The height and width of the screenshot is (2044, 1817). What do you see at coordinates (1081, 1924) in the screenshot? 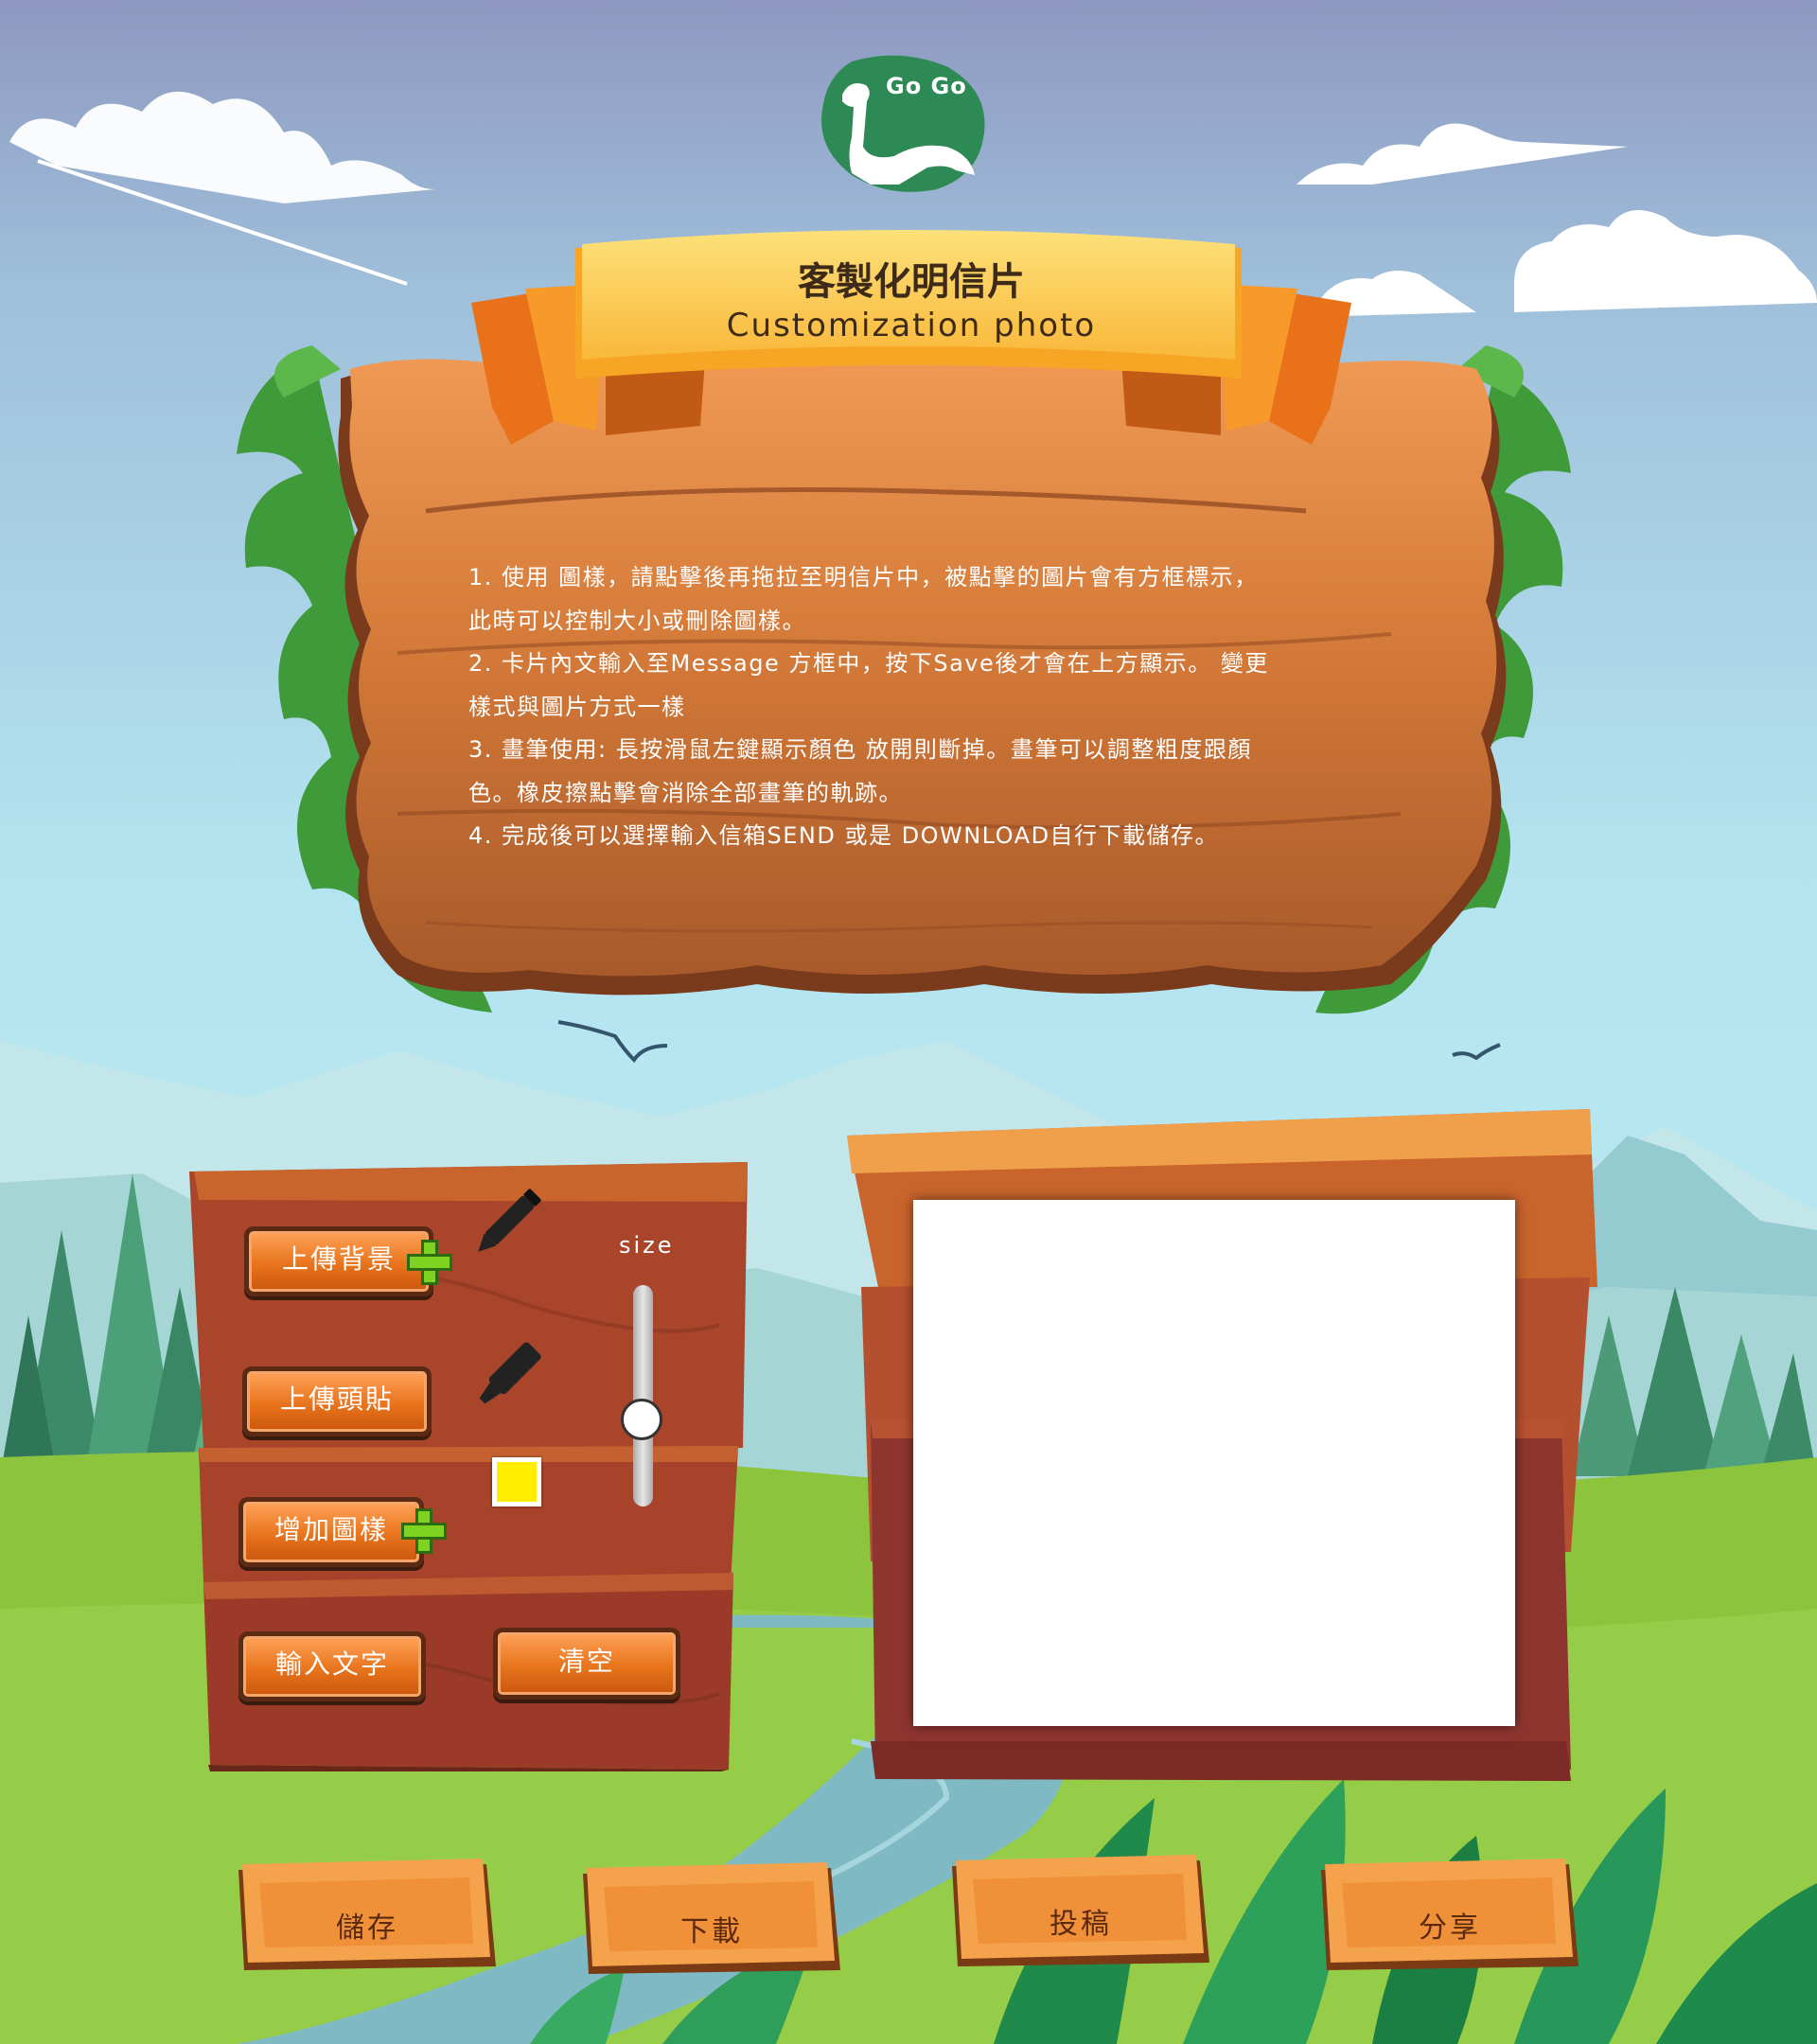
I see `submit-label: 投稿` at bounding box center [1081, 1924].